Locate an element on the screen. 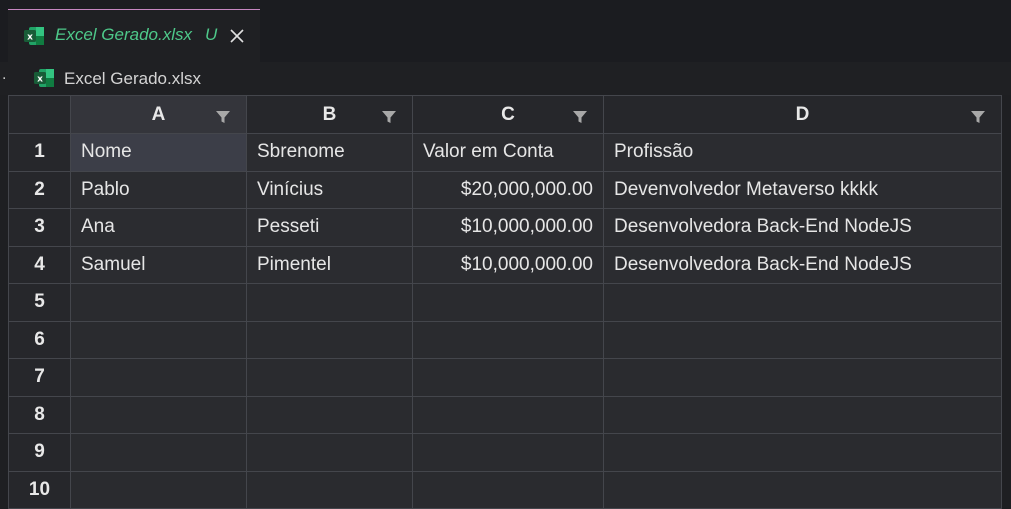 The image size is (1011, 509). breadcrumb: . x Excel Gerado.xlsx is located at coordinates (505, 78).